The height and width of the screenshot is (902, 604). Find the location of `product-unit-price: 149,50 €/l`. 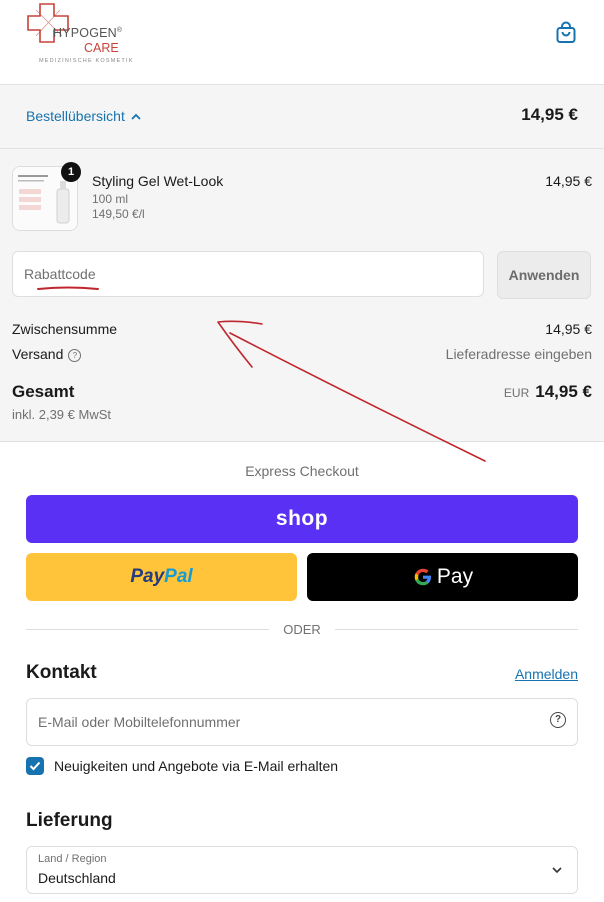

product-unit-price: 149,50 €/l is located at coordinates (118, 214).